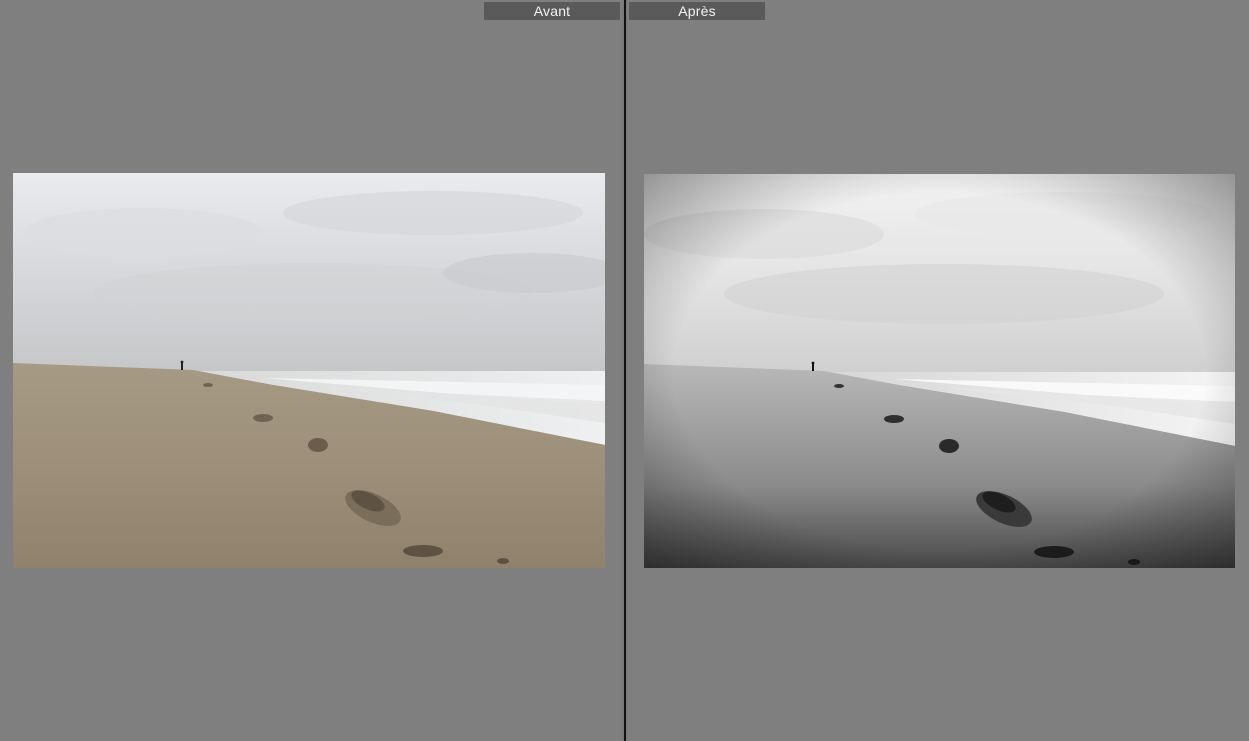 This screenshot has height=741, width=1249. I want to click on before-label: Avant, so click(552, 11).